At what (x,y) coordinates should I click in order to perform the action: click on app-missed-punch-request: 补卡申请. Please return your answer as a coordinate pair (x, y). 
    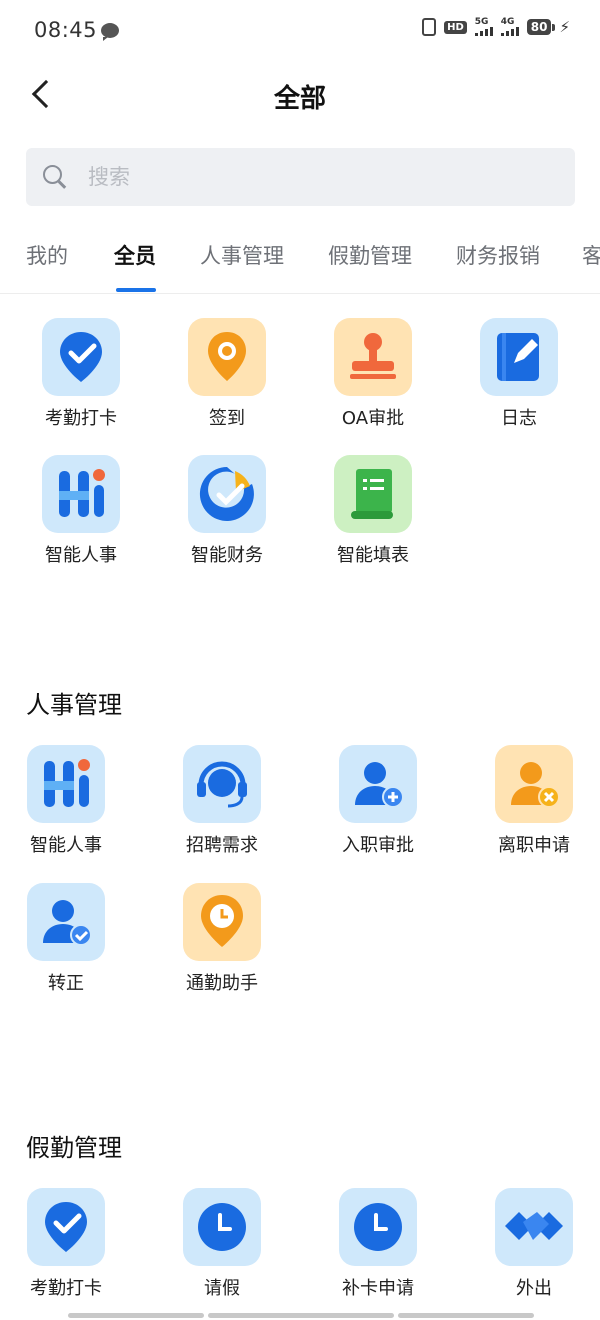
    Looking at the image, I should click on (378, 1244).